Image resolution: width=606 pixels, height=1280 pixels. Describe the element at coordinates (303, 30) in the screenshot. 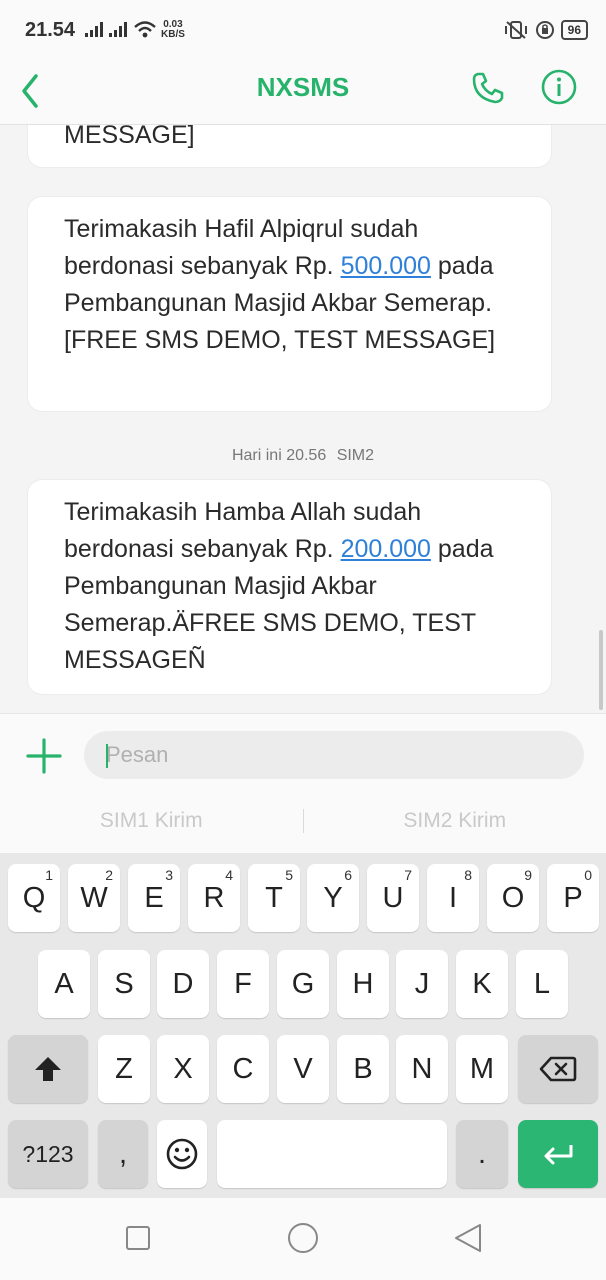

I see `status-bar: 21.54 0.03 KB/S 96` at that location.